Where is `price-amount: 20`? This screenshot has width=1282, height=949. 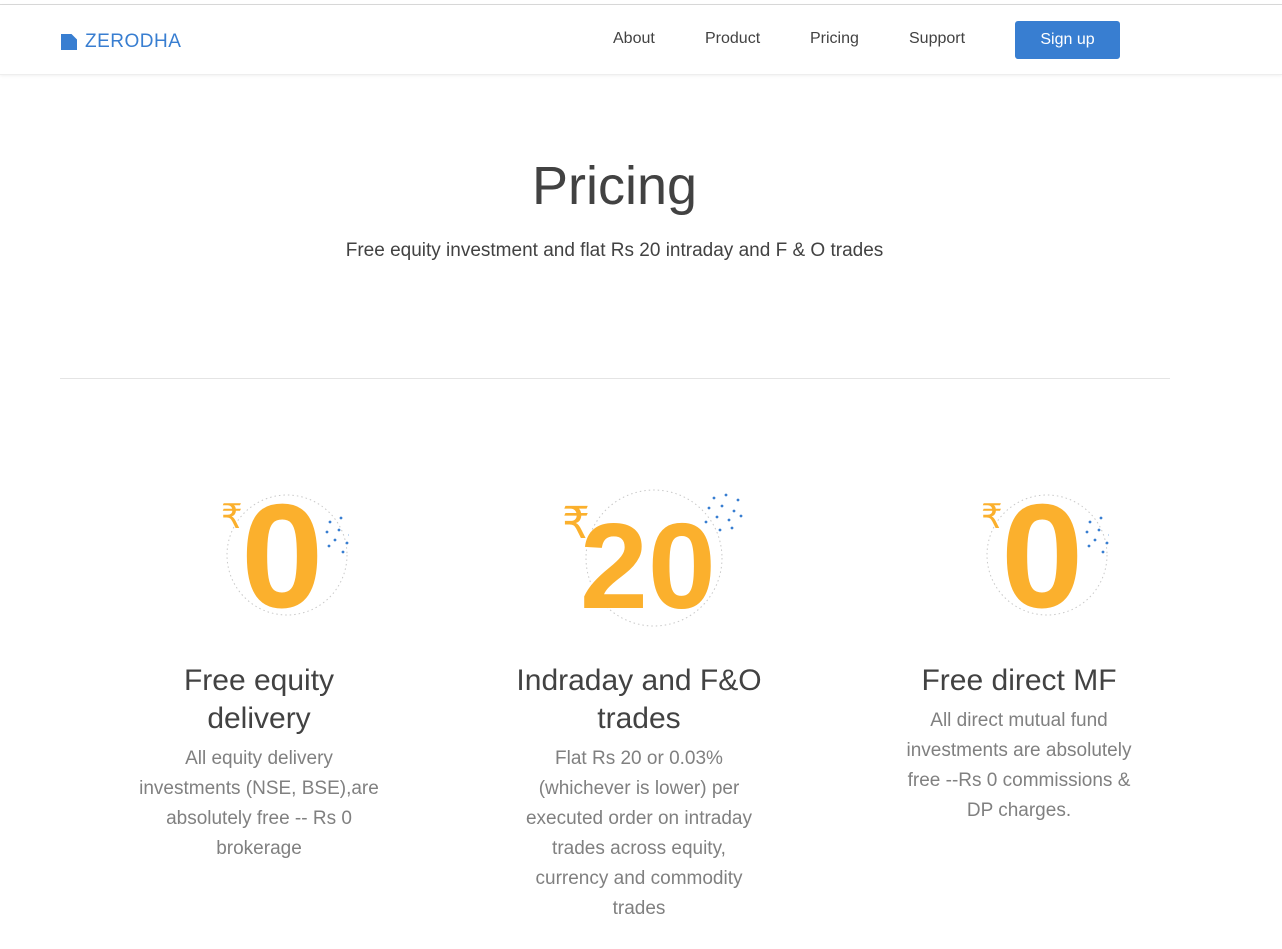 price-amount: 20 is located at coordinates (648, 564).